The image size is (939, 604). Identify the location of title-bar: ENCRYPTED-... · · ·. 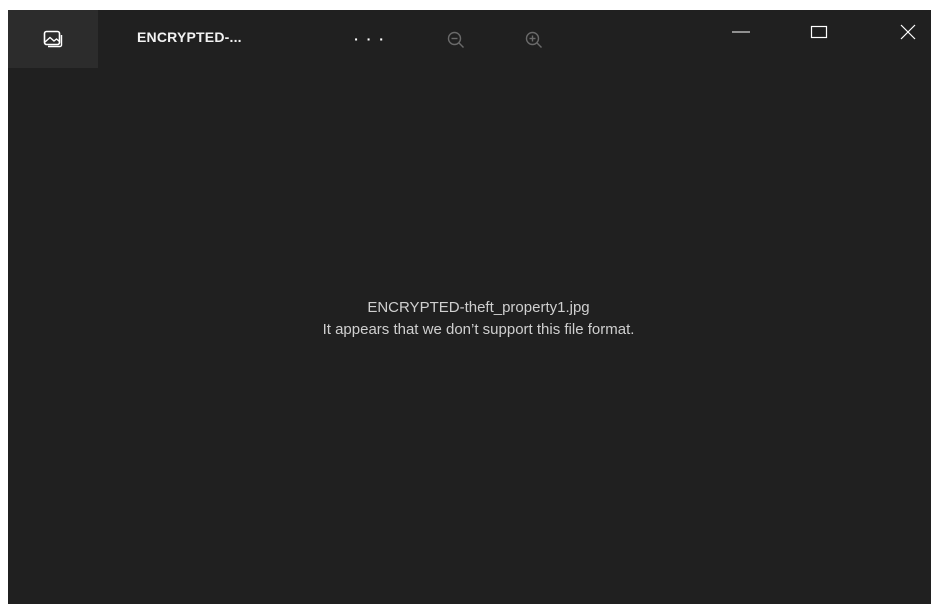
(469, 39).